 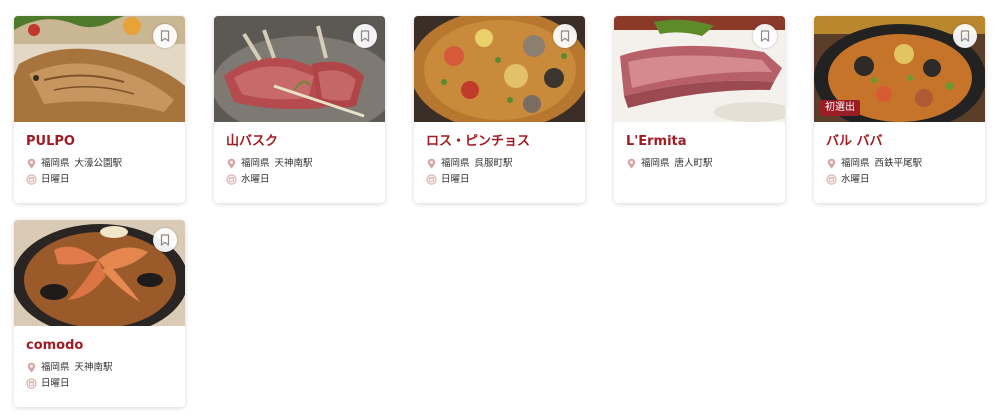 I want to click on restaurant-name: バル ババ, so click(x=899, y=142).